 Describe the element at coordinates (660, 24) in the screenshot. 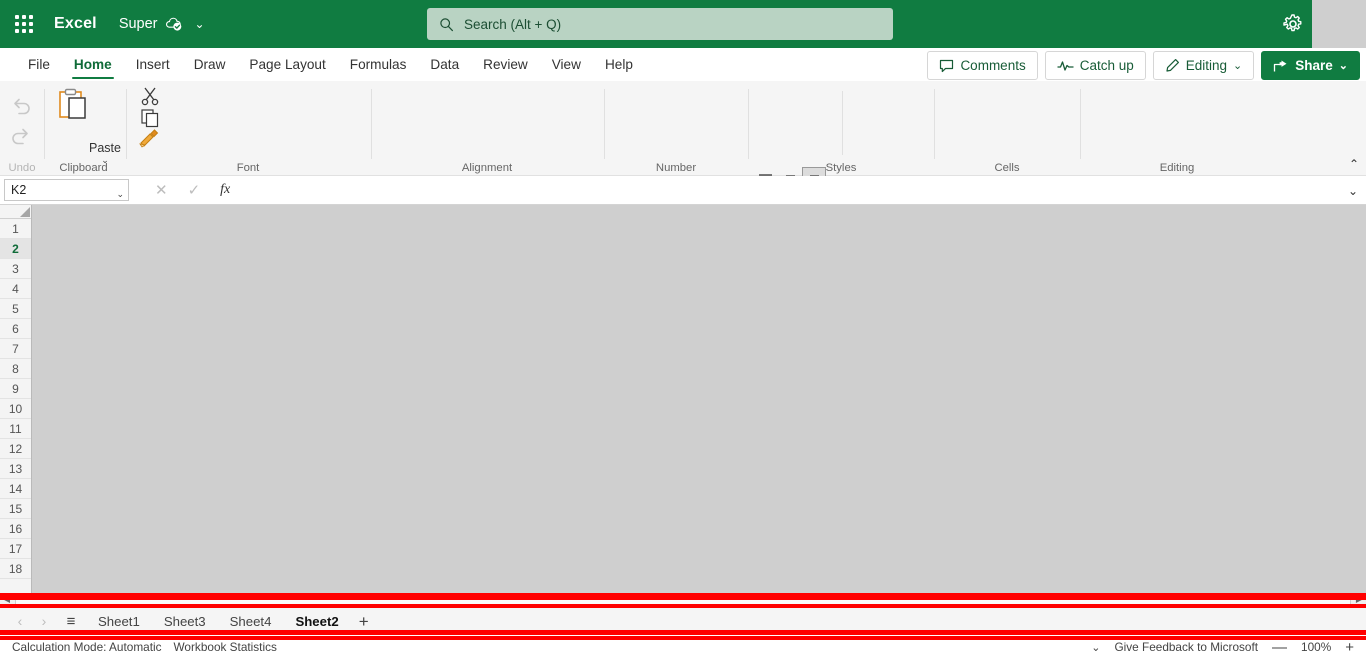

I see `search-input: Search (Alt + Q)` at that location.